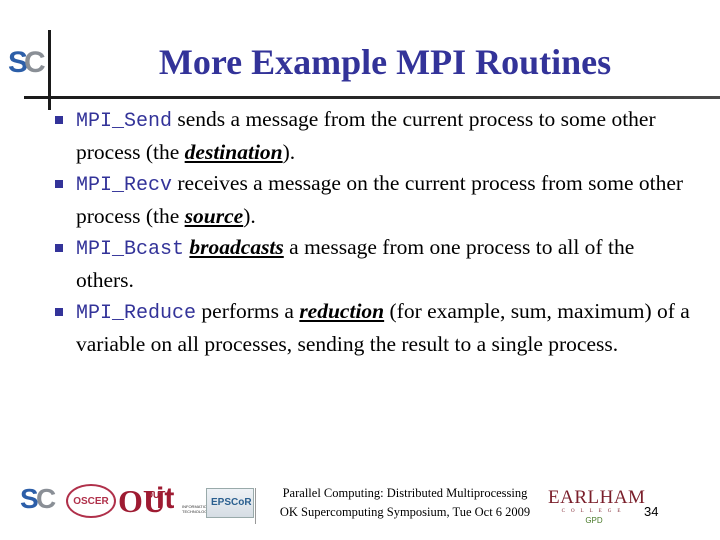 The height and width of the screenshot is (540, 720). What do you see at coordinates (651, 511) in the screenshot?
I see `page-number: 34` at bounding box center [651, 511].